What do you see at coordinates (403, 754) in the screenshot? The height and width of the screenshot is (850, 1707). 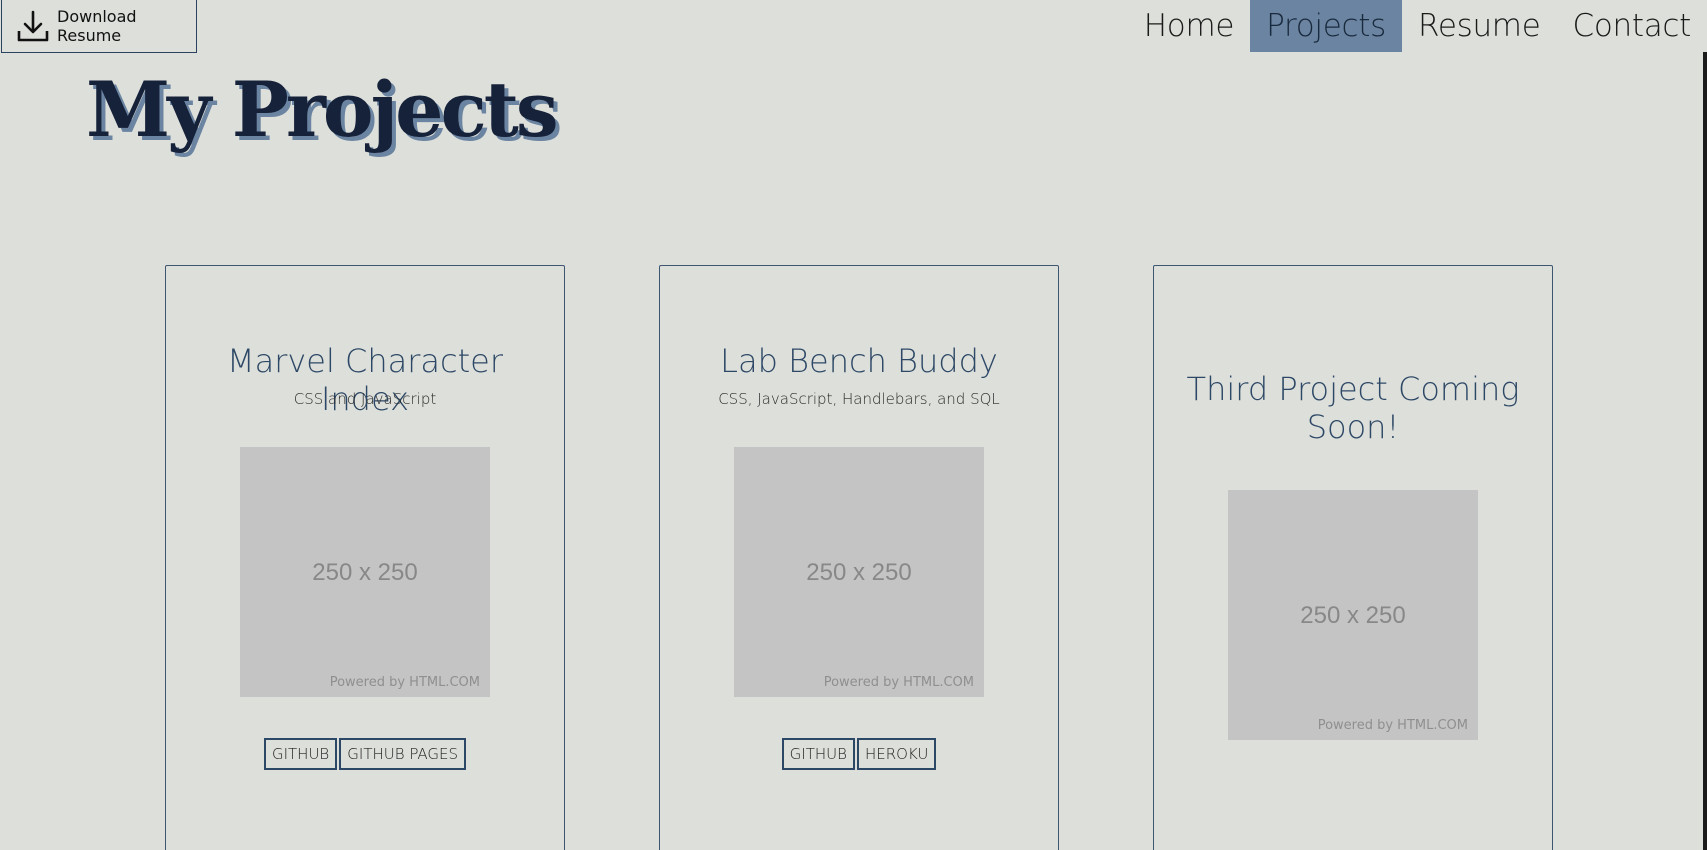 I see `github-pages-button: GITHUB PAGES` at bounding box center [403, 754].